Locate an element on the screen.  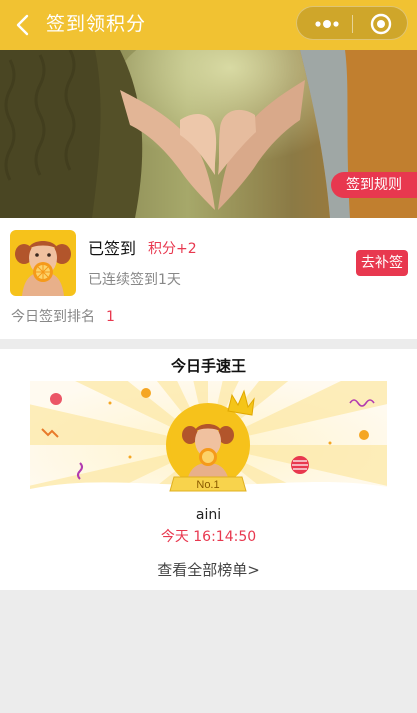
rank-label: 今日签到排名 is located at coordinates (53, 317).